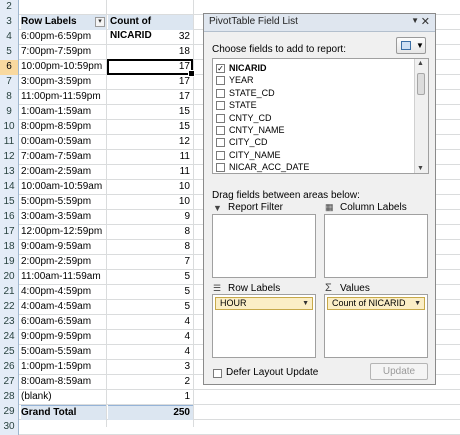  Describe the element at coordinates (9, 337) in the screenshot. I see `row-number: 24` at that location.